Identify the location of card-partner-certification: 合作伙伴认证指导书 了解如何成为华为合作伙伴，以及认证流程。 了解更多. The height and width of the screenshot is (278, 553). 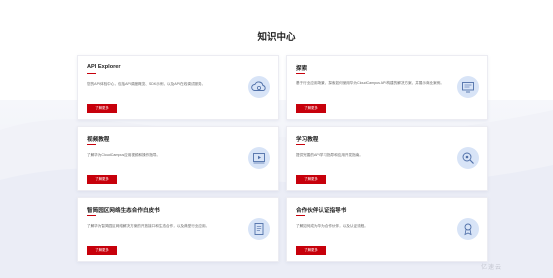
(387, 229).